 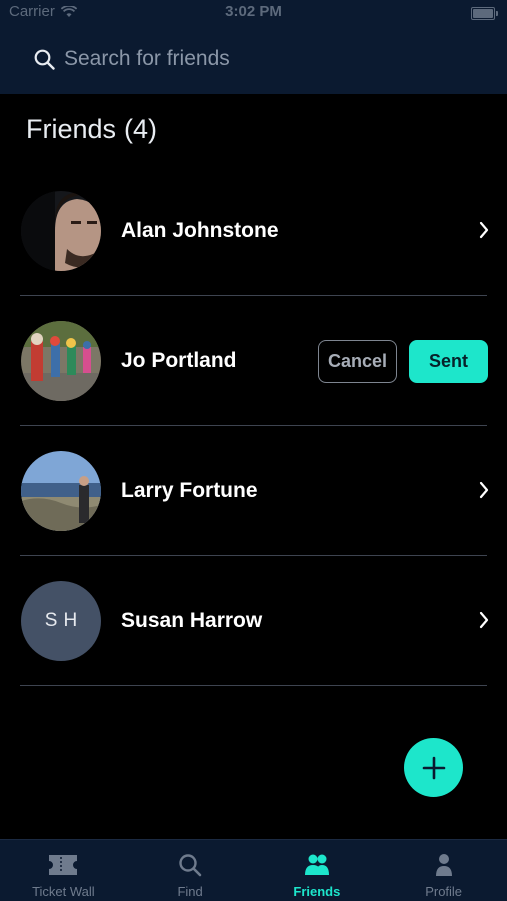 I want to click on friend-name: Larry Fortune, so click(x=189, y=490).